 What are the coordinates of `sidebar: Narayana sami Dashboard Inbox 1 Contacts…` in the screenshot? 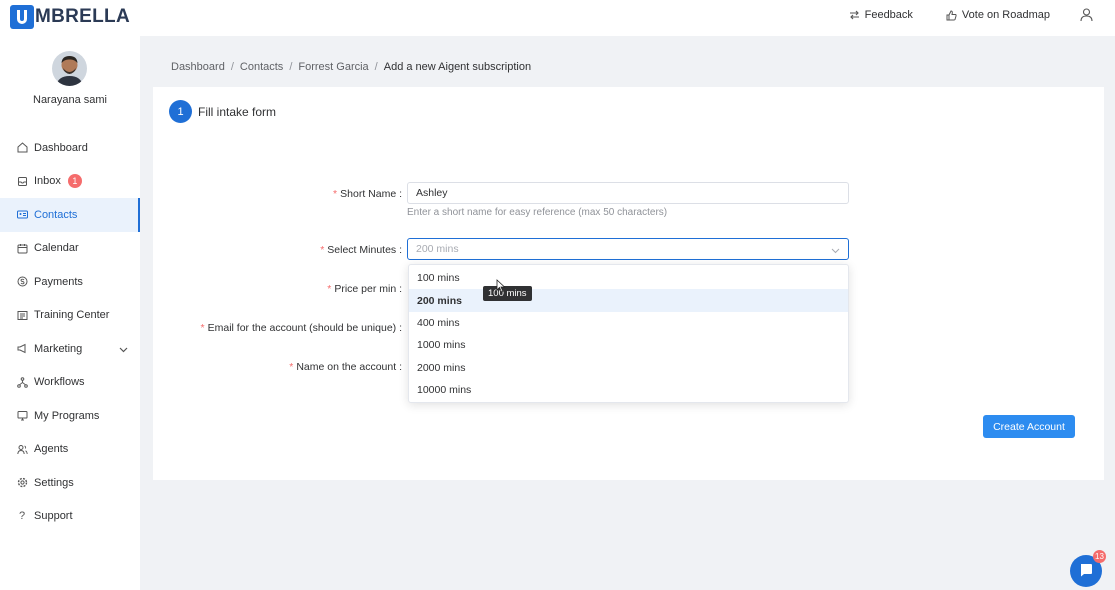 It's located at (70, 313).